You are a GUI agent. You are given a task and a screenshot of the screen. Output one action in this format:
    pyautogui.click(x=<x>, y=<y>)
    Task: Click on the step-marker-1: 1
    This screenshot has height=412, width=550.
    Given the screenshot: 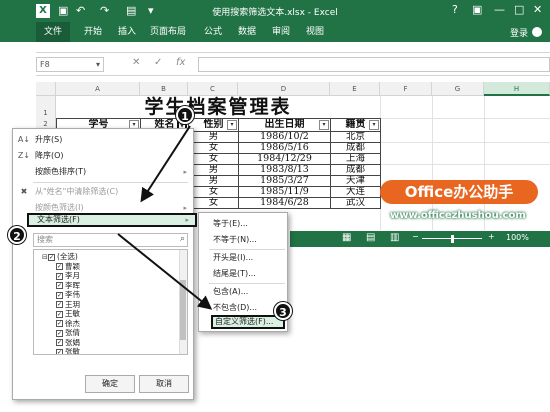 What is the action you would take?
    pyautogui.click(x=185, y=115)
    